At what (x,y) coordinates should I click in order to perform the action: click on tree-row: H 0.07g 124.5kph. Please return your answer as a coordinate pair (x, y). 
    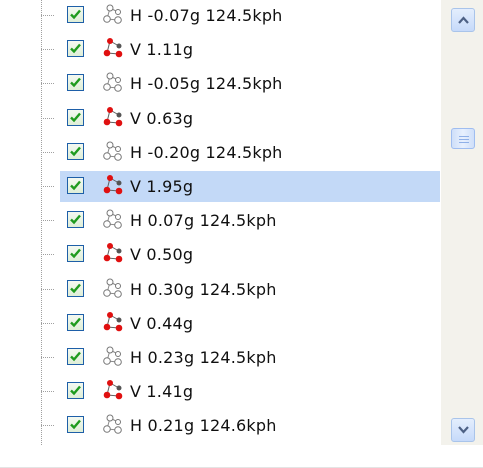
    Looking at the image, I should click on (220, 220).